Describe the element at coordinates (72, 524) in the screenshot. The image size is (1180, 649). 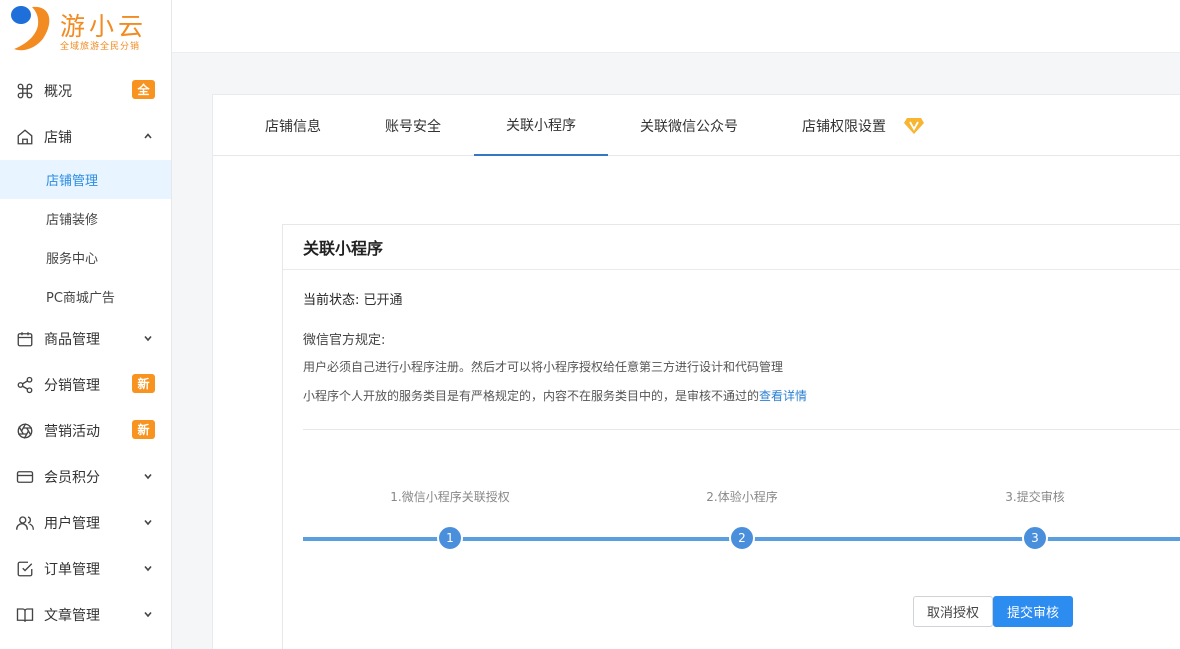
I see `sidebar-item-label: 用户管理` at that location.